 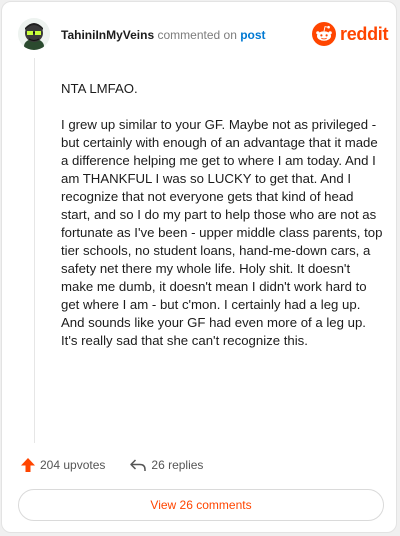 I want to click on reddit-logo-icon, so click(x=324, y=34).